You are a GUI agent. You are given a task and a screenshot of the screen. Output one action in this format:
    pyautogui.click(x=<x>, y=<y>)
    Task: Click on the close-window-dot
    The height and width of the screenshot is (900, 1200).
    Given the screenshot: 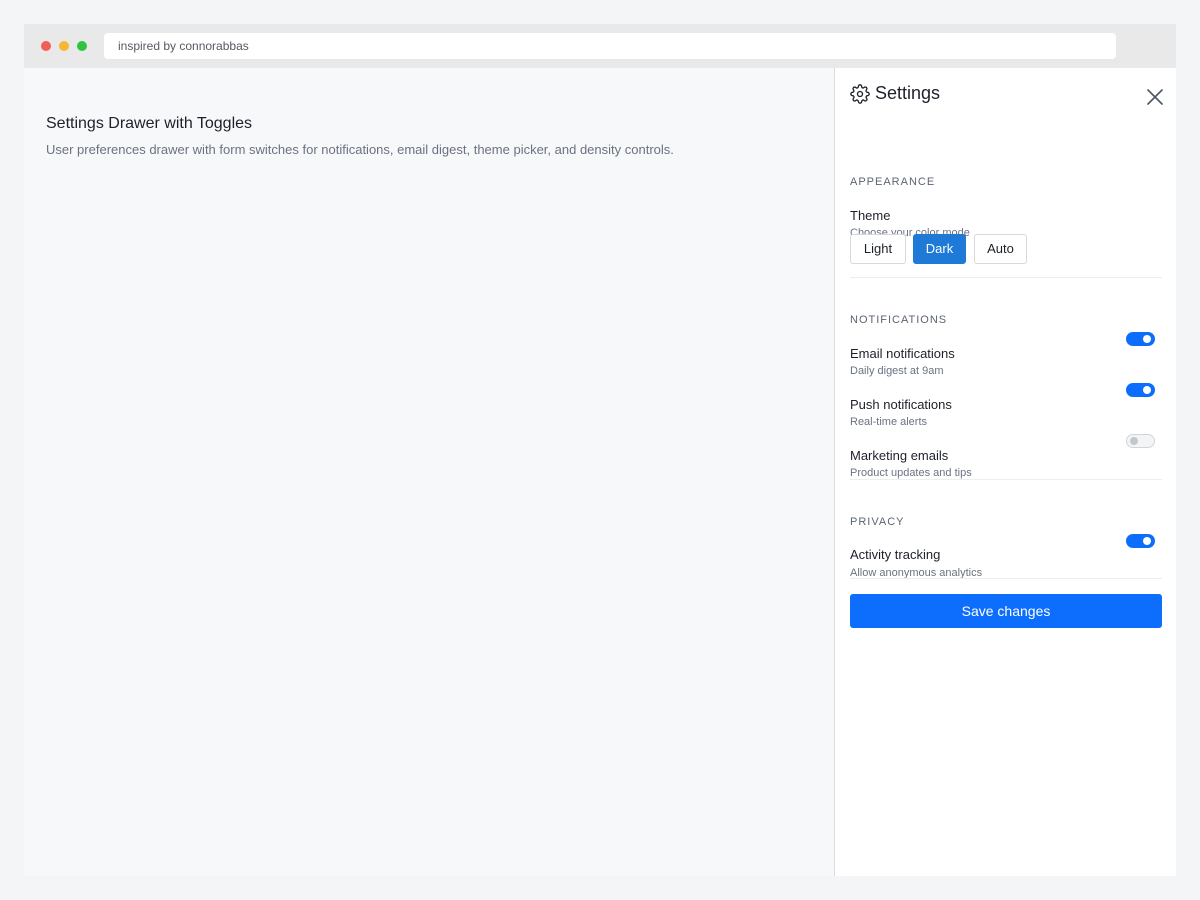 What is the action you would take?
    pyautogui.click(x=46, y=46)
    